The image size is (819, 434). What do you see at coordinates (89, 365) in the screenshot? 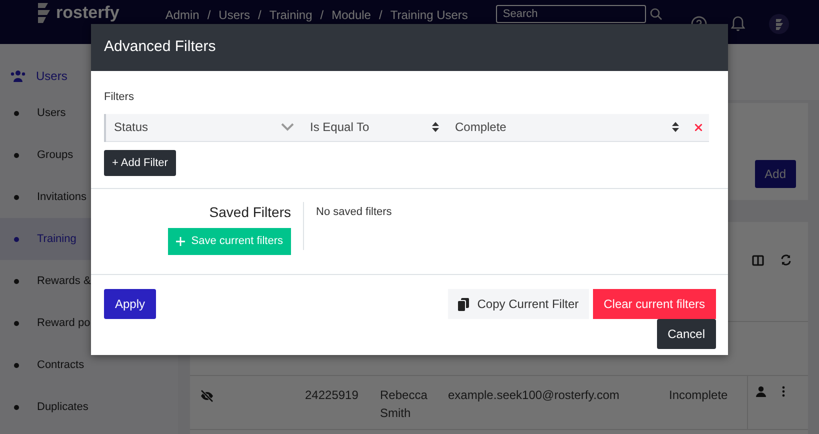
I see `sidebar-item: Contracts` at bounding box center [89, 365].